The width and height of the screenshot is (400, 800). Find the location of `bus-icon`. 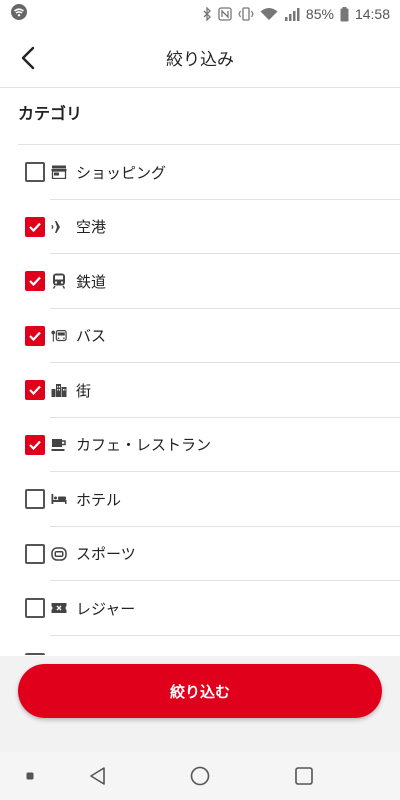

bus-icon is located at coordinates (59, 336).